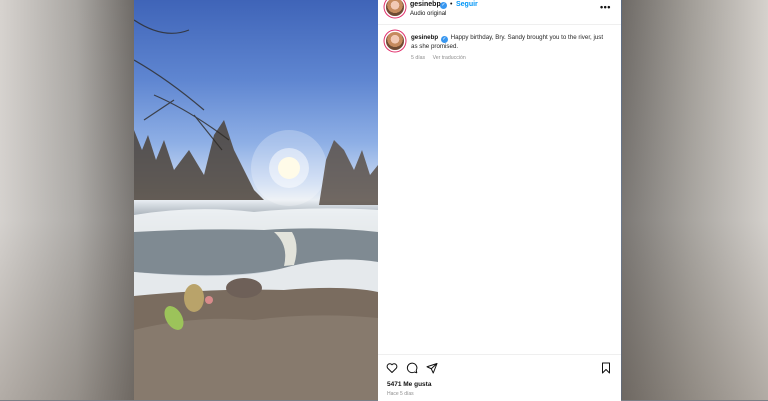  I want to click on send-icon, so click(432, 368).